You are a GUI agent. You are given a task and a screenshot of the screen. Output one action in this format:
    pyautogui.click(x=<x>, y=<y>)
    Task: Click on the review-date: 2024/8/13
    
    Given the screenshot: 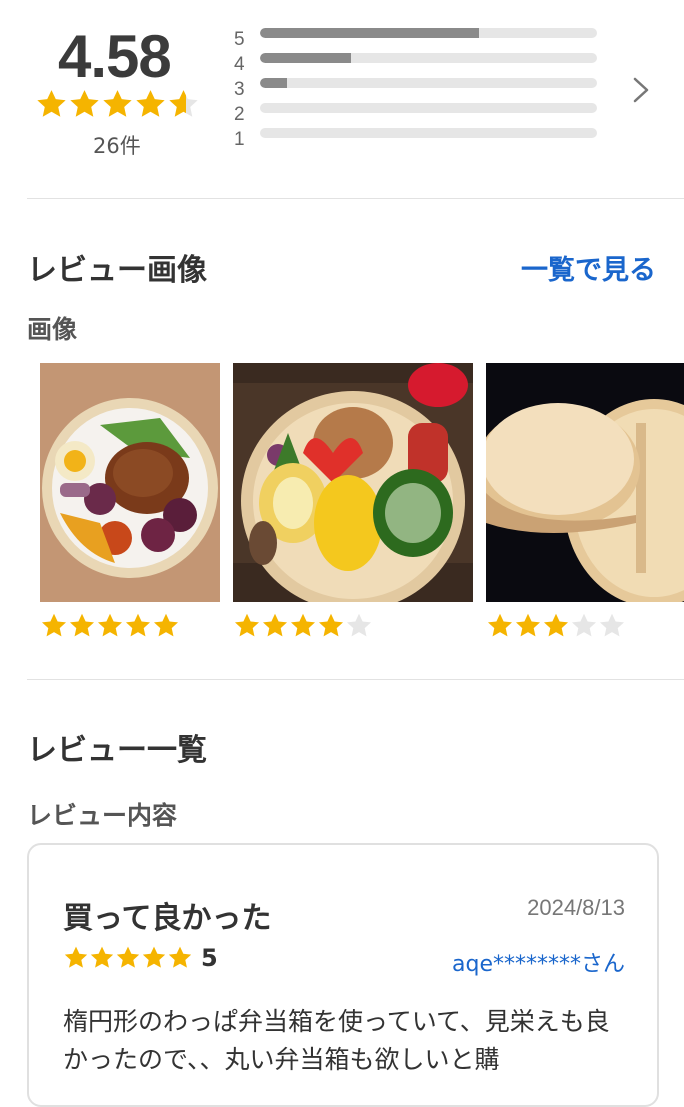 What is the action you would take?
    pyautogui.click(x=576, y=907)
    